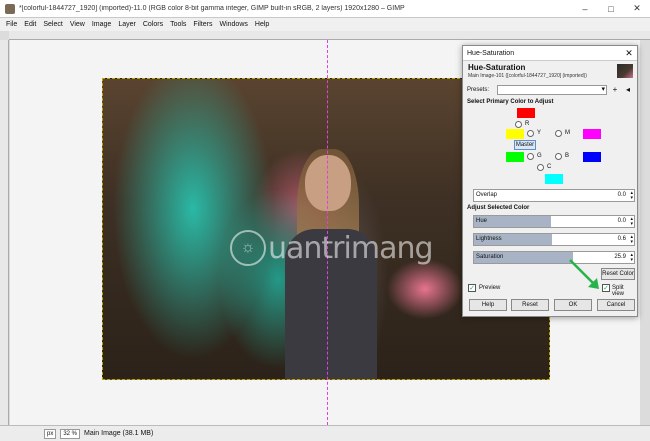 This screenshot has height=441, width=650. I want to click on cancel-button: Cancel, so click(616, 305).